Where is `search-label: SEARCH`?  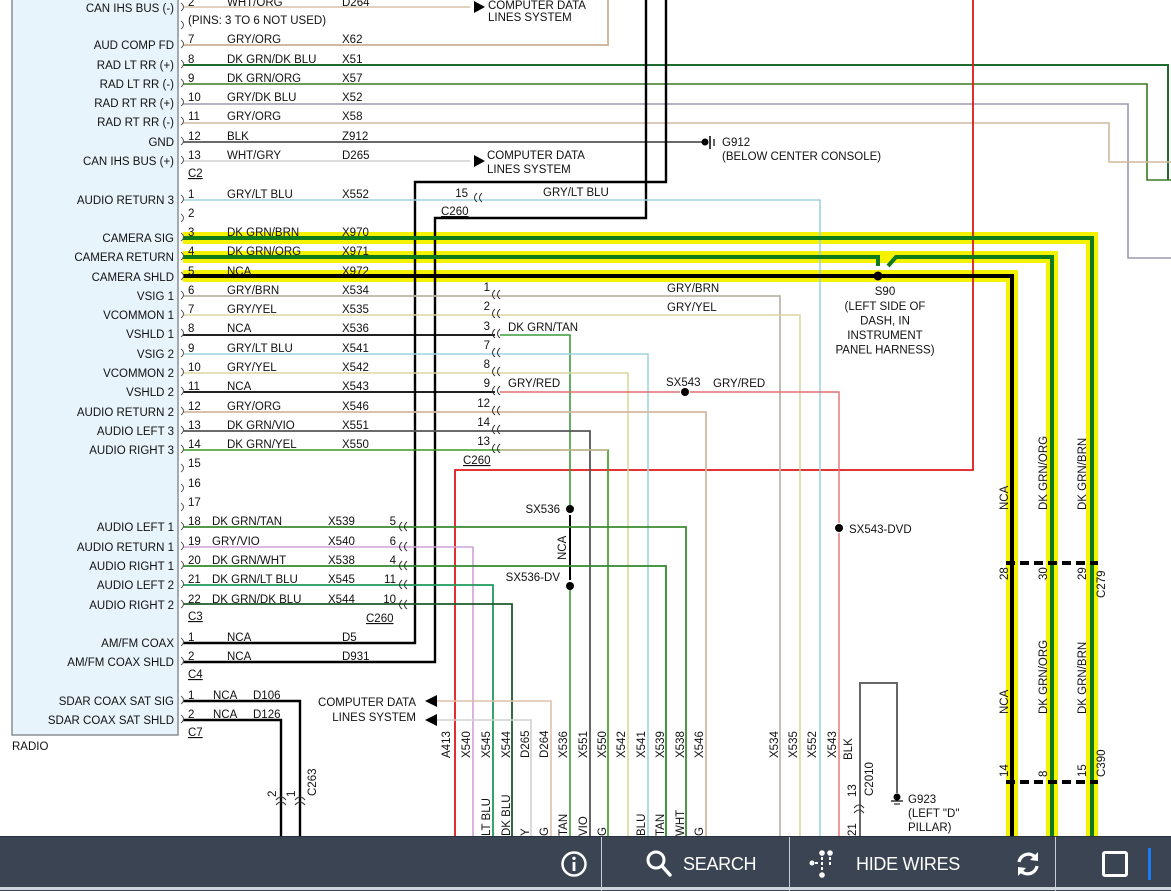 search-label: SEARCH is located at coordinates (720, 863).